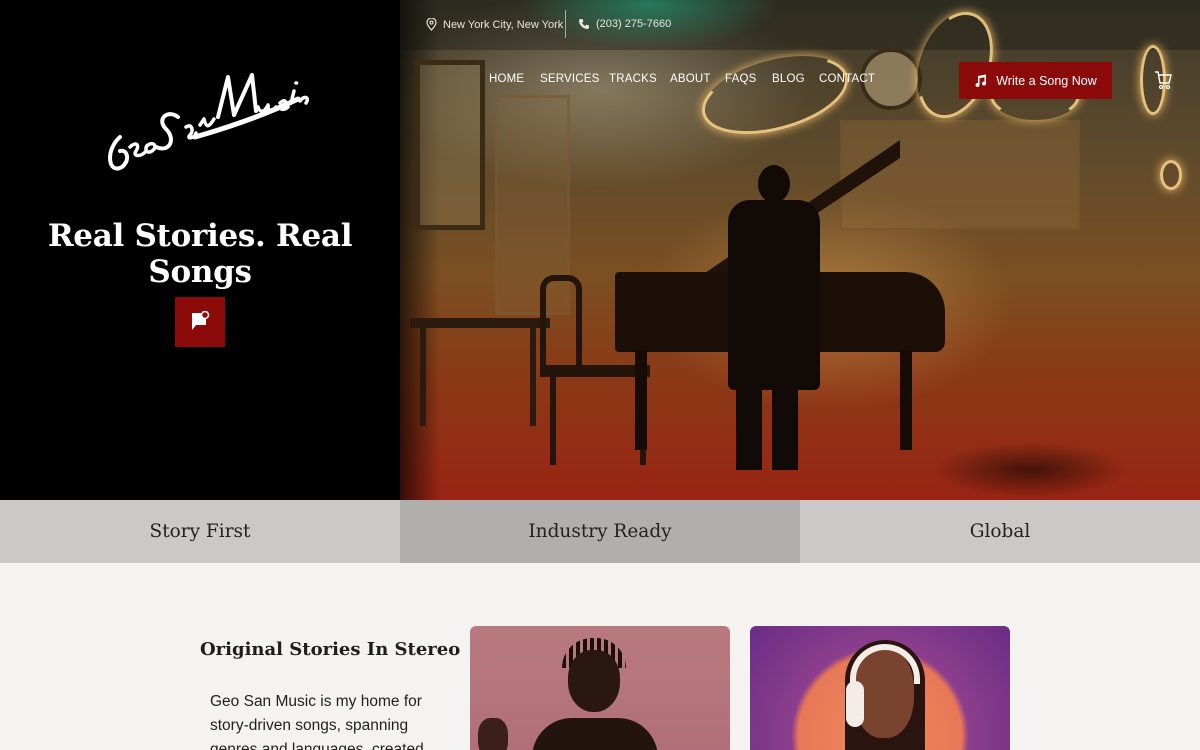  Describe the element at coordinates (690, 79) in the screenshot. I see `nav-about: ABOUT` at that location.